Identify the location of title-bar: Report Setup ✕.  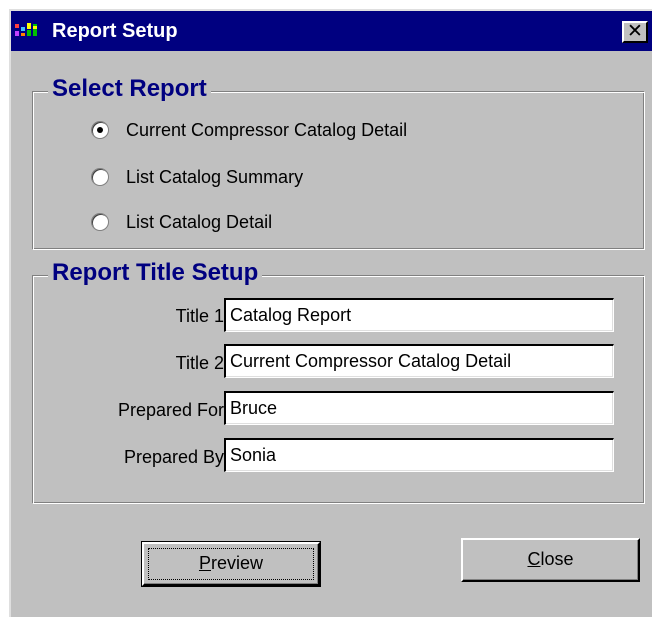
(331, 31).